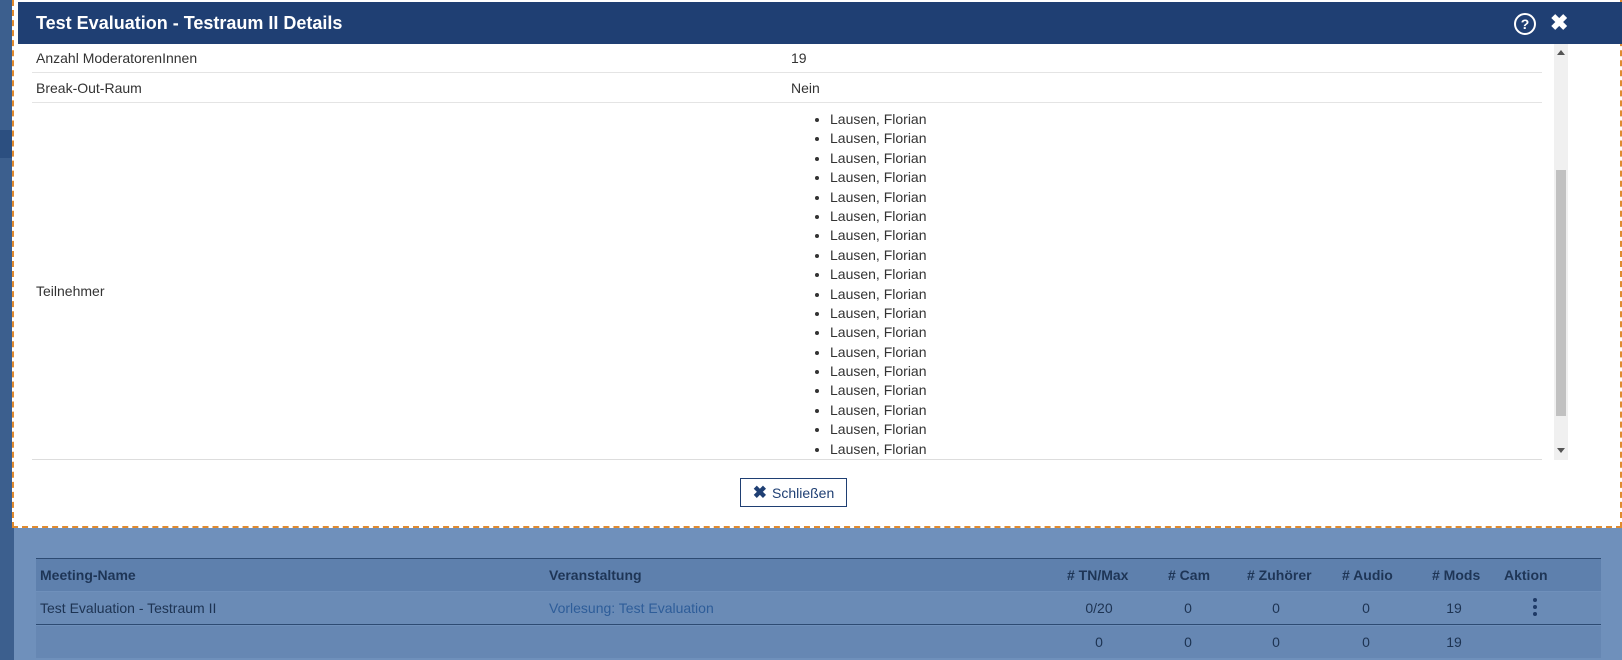 The width and height of the screenshot is (1622, 660). Describe the element at coordinates (1367, 575) in the screenshot. I see `header-audio: # Audio` at that location.